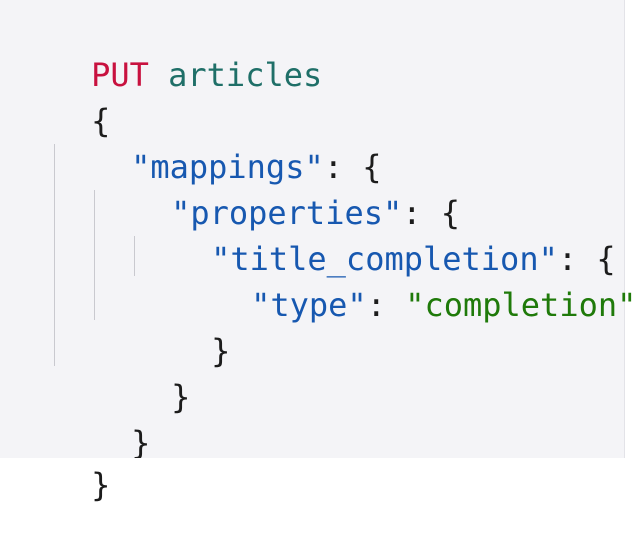  I want to click on code-line-close-title-completion: }, so click(182, 326).